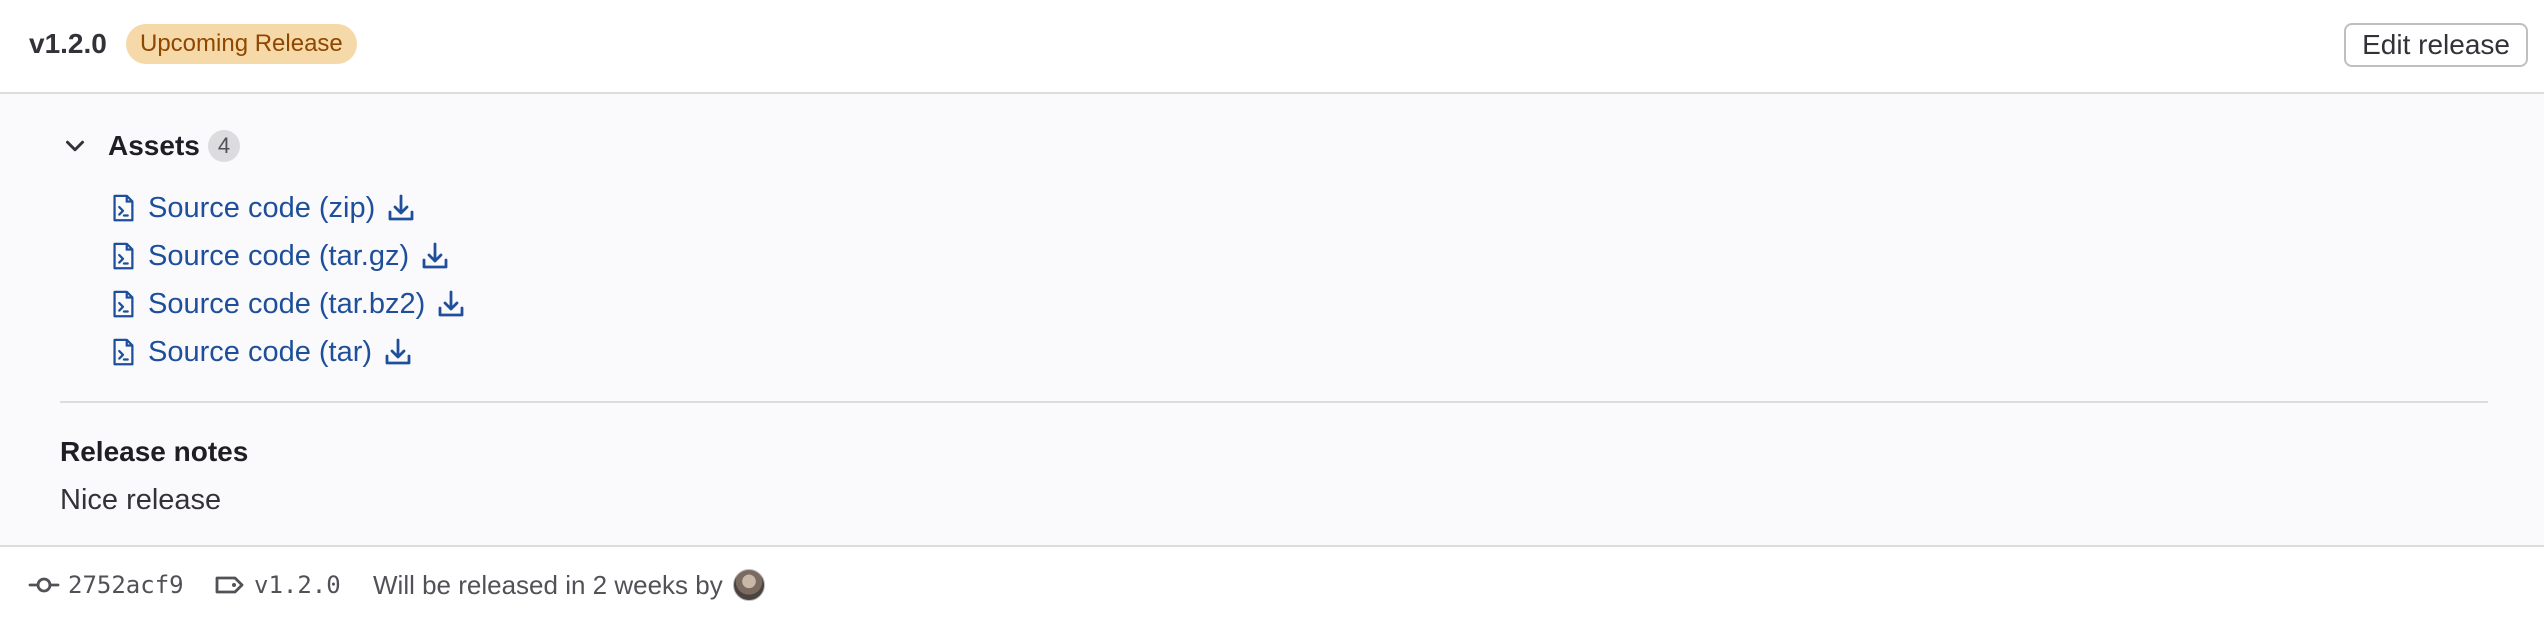 This screenshot has height=624, width=2544. What do you see at coordinates (229, 585) in the screenshot?
I see `tag-icon` at bounding box center [229, 585].